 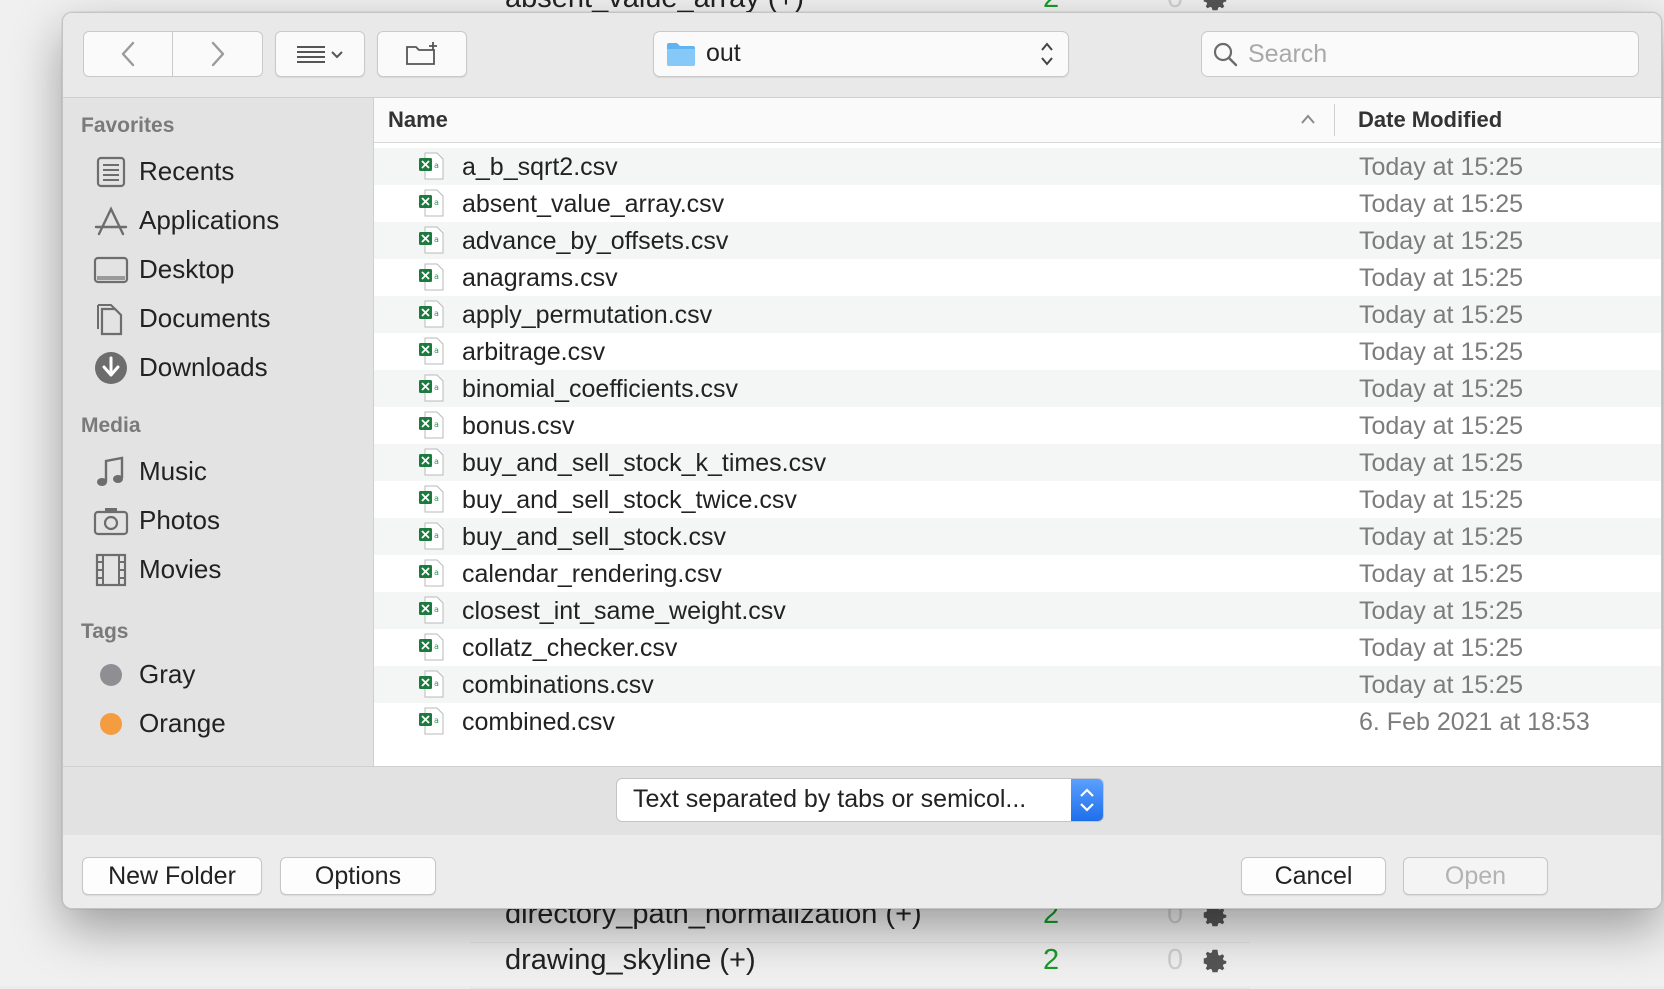 I want to click on sidebar-item-label: Applications, so click(x=209, y=220).